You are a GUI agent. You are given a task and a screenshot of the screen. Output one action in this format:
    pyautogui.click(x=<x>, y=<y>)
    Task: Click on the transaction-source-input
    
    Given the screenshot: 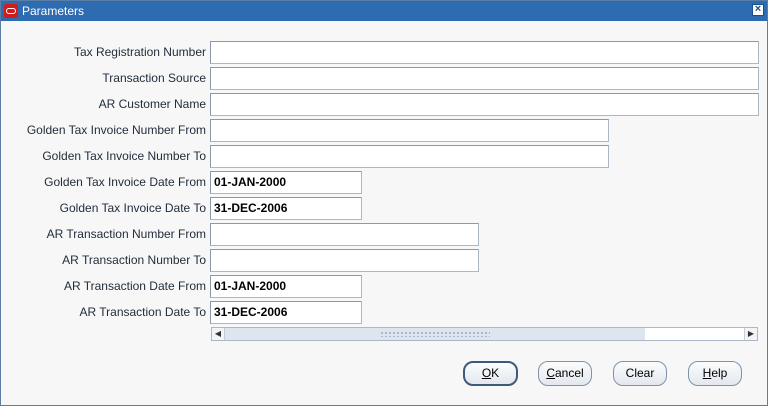 What is the action you would take?
    pyautogui.click(x=484, y=78)
    